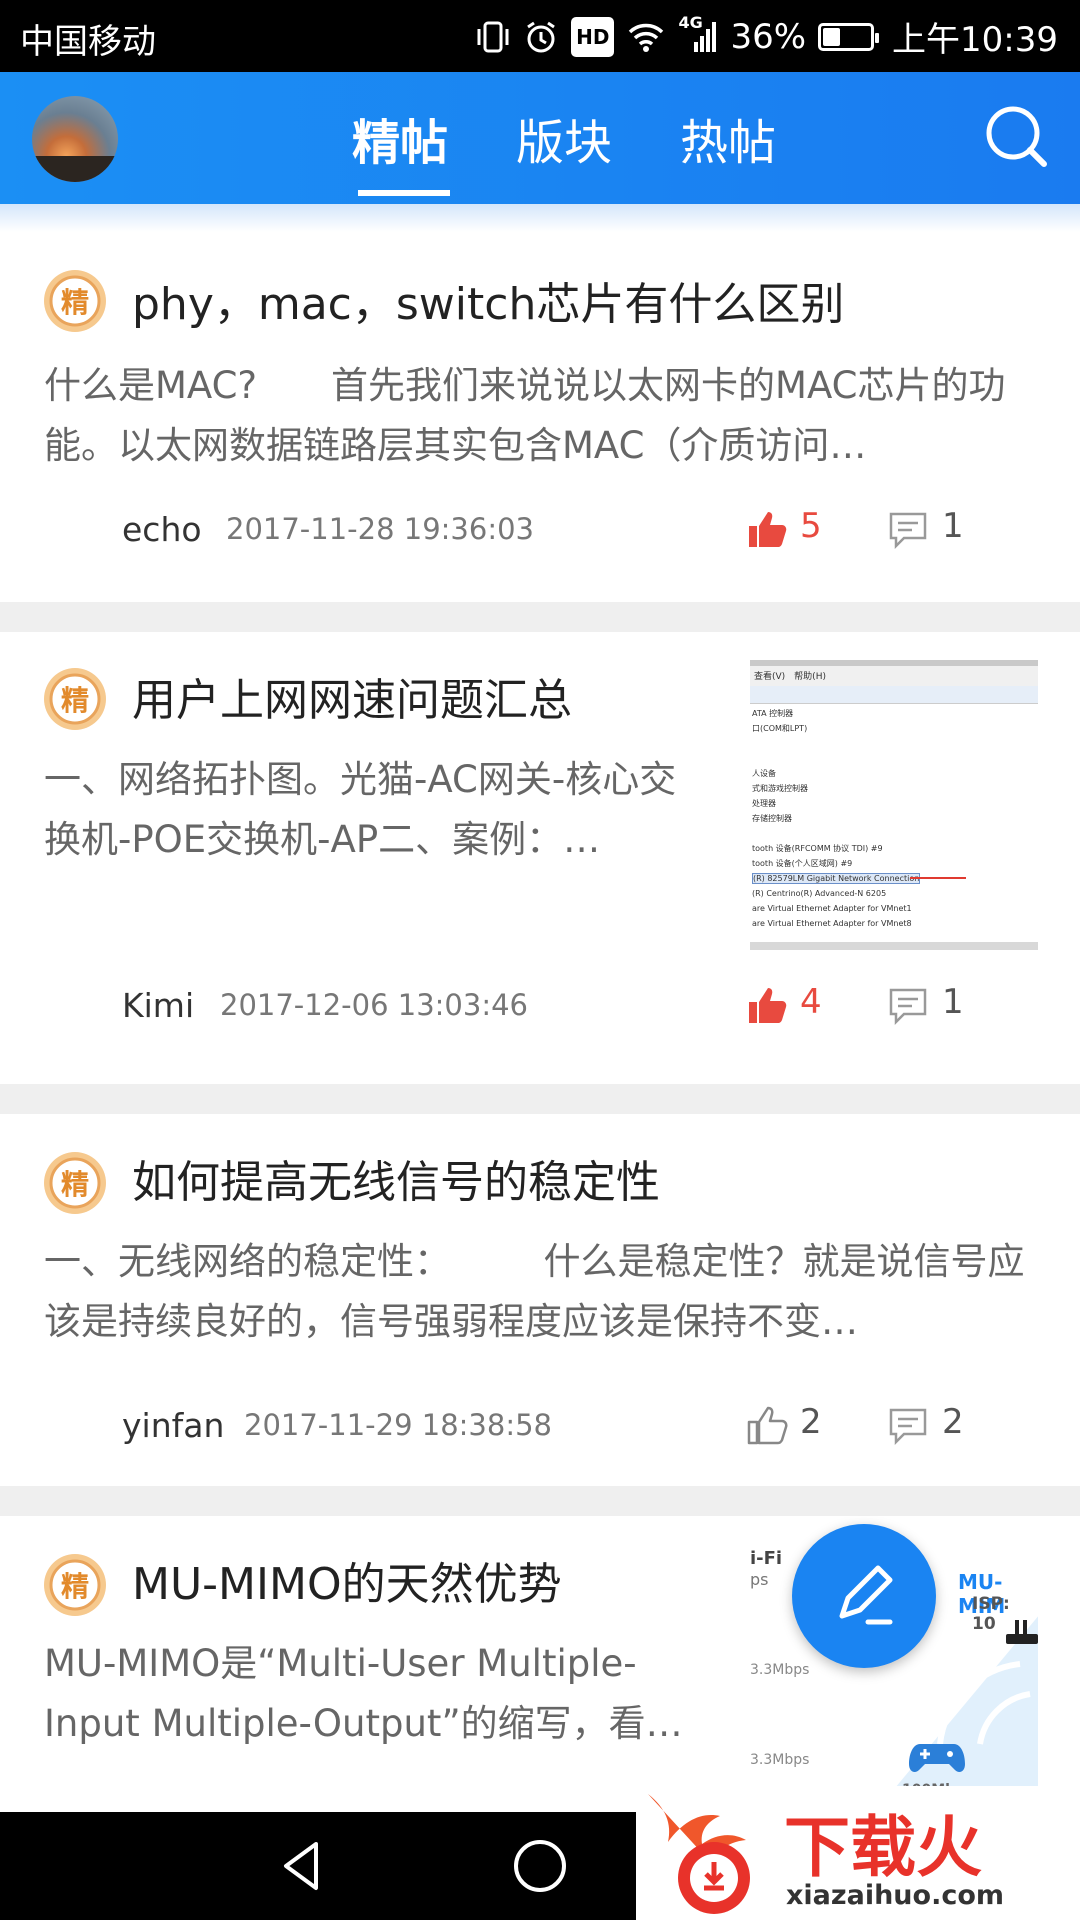 Image resolution: width=1080 pixels, height=1920 pixels. Describe the element at coordinates (895, 1895) in the screenshot. I see `watermark-url: xiazaihuo.com` at that location.